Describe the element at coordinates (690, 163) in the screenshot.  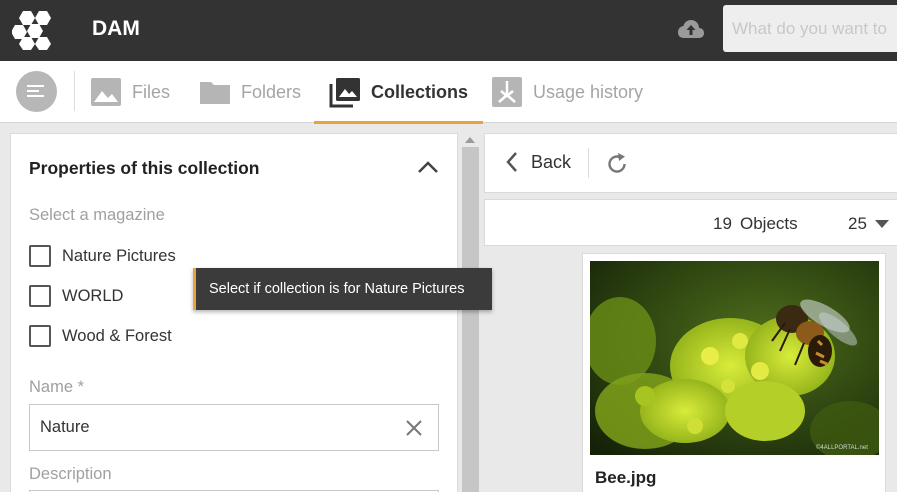
I see `collection-toolbar: Back` at that location.